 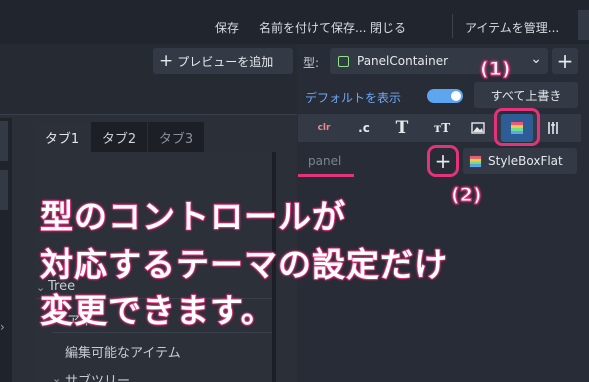 What do you see at coordinates (402, 128) in the screenshot?
I see `font-icon: T` at bounding box center [402, 128].